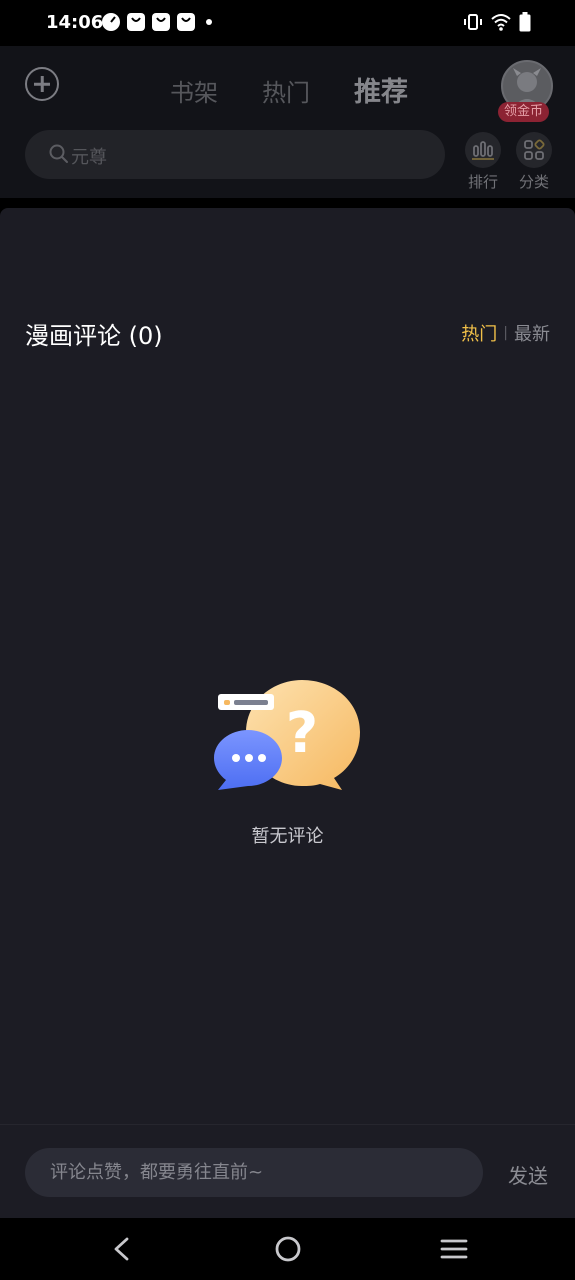 Image resolution: width=575 pixels, height=1280 pixels. Describe the element at coordinates (254, 1172) in the screenshot. I see `comment-input` at that location.